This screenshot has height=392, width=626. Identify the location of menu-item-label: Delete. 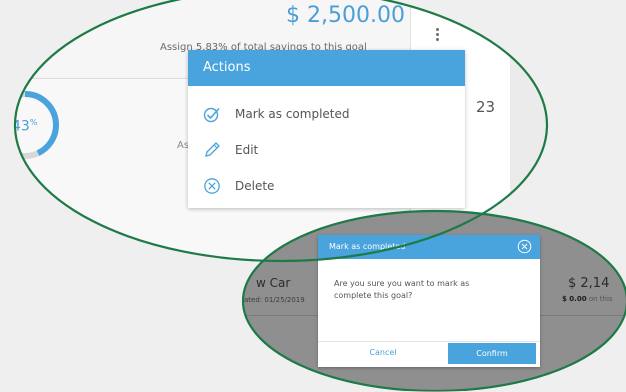
(255, 186).